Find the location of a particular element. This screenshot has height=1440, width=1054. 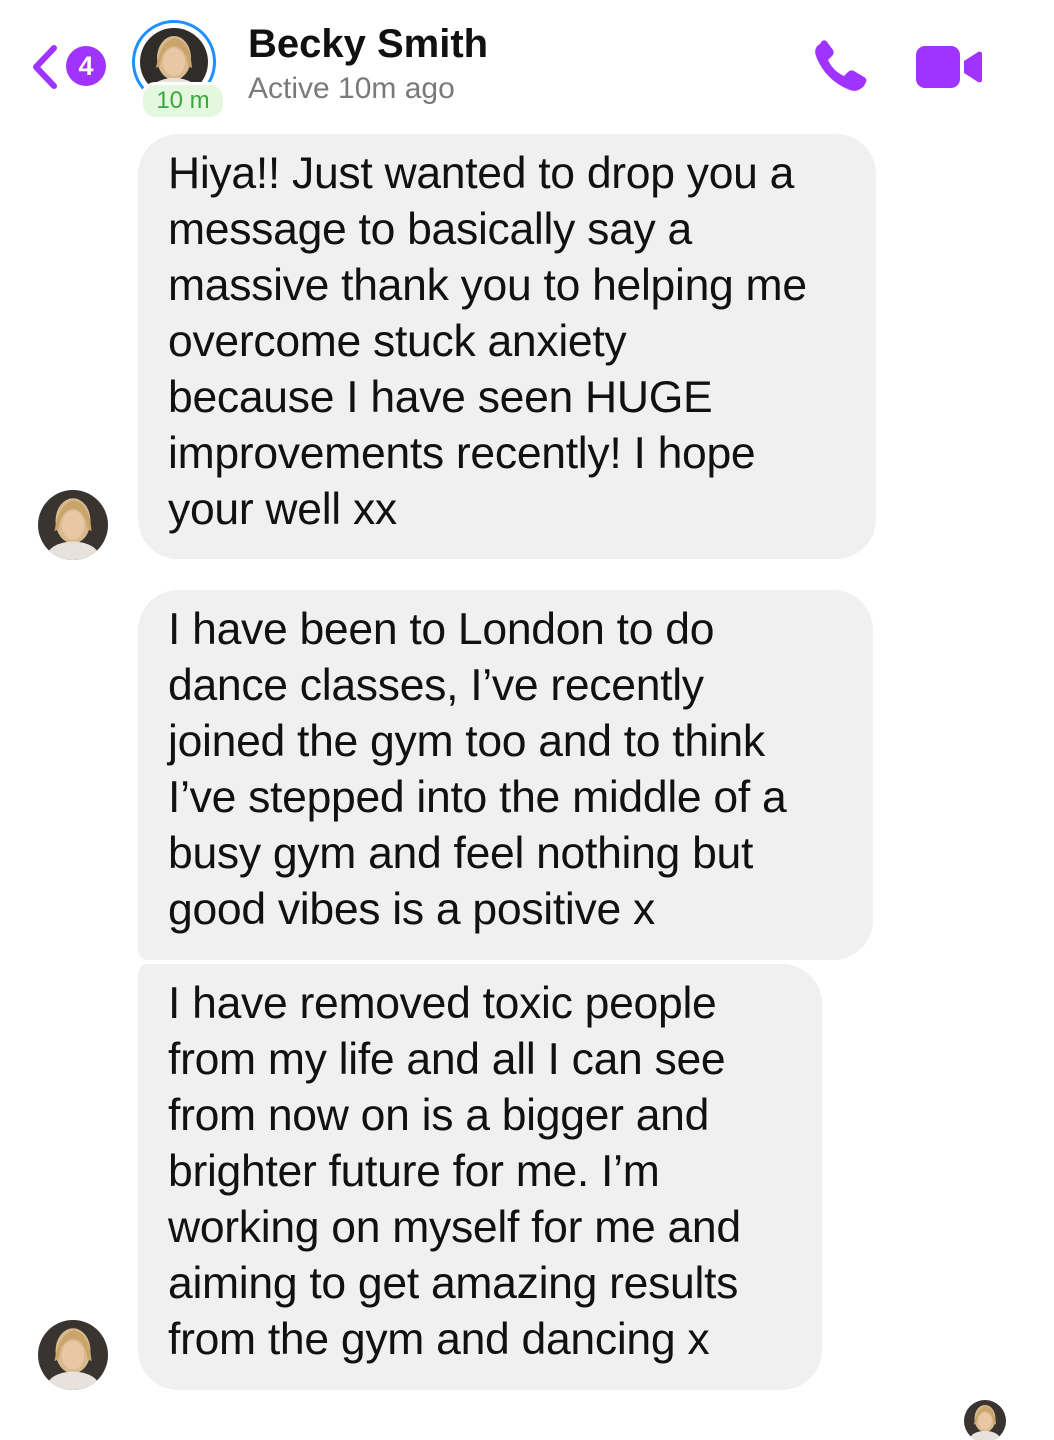

message-line: massive thank you to helping me is located at coordinates (487, 285).